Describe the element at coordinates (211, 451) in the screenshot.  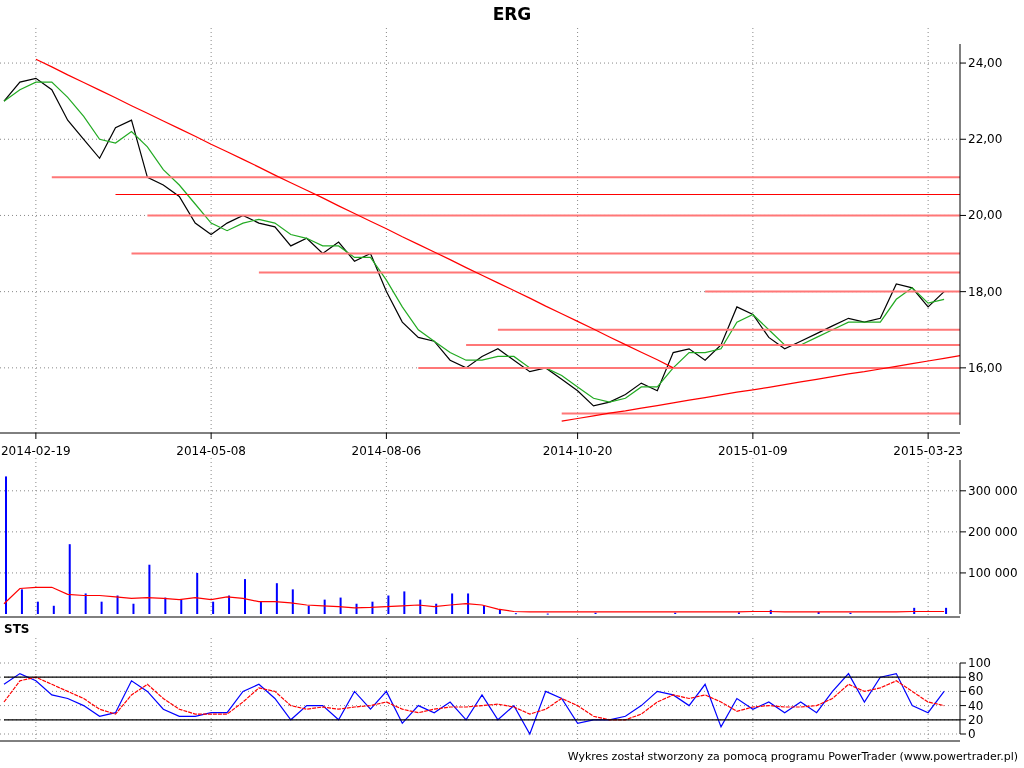
I see `date-label: 2014-05-08` at that location.